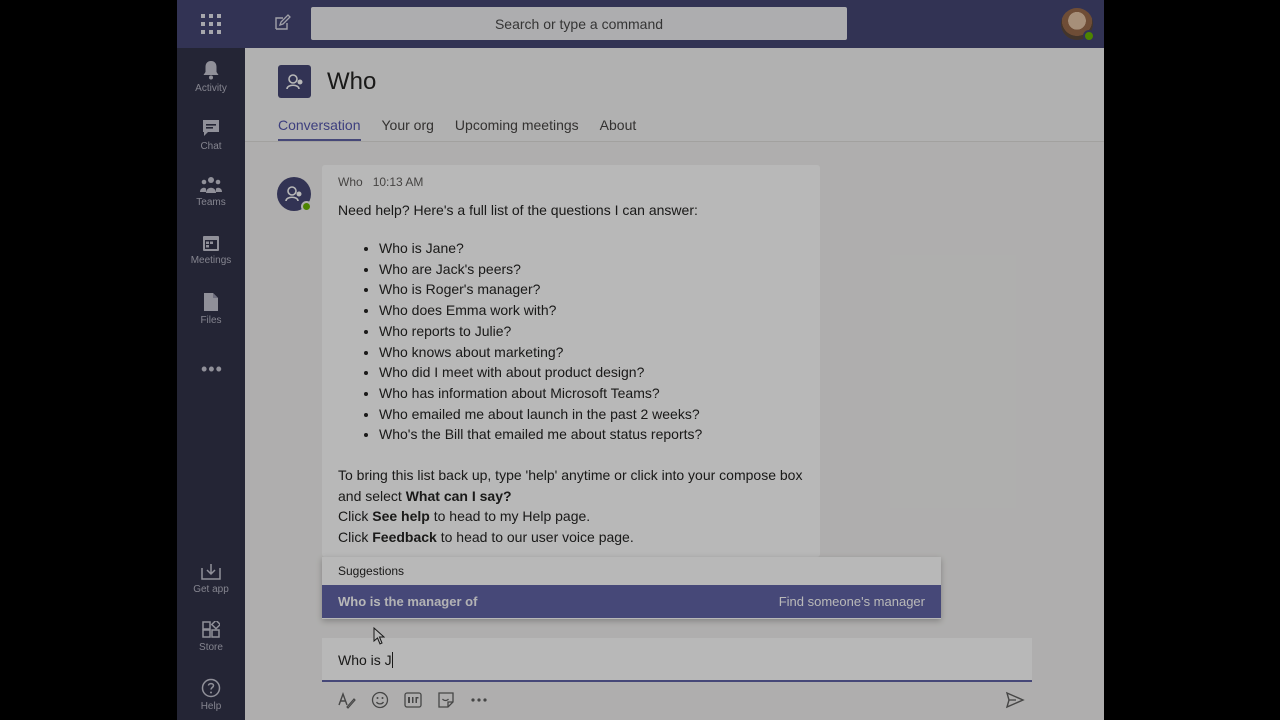 This screenshot has width=1280, height=720. I want to click on bell-icon, so click(211, 70).